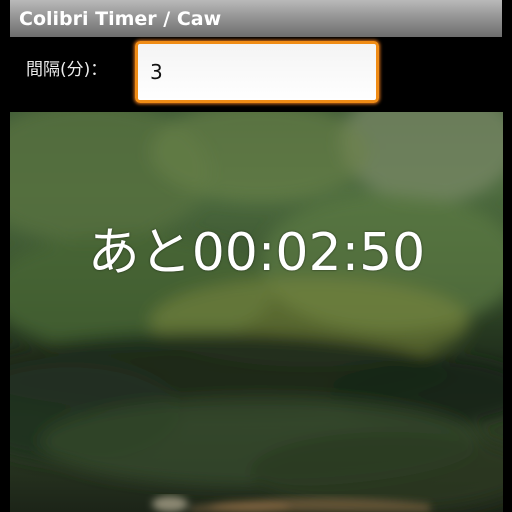  Describe the element at coordinates (256, 18) in the screenshot. I see `app-title-bar: Colibri Timer / Caw` at that location.